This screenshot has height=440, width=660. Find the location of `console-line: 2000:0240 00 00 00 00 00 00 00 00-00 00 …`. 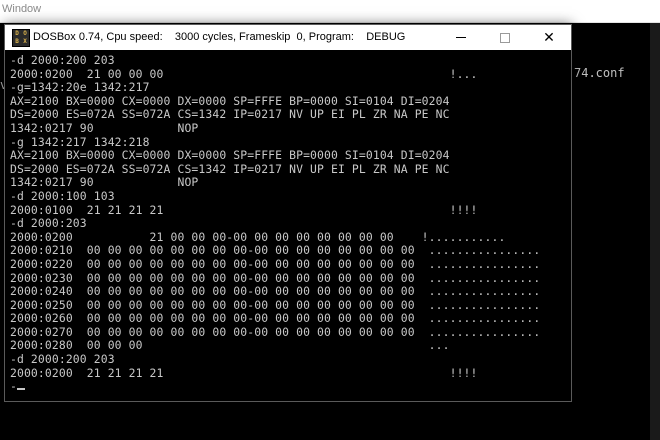

console-line: 2000:0240 00 00 00 00 00 00 00 00-00 00 … is located at coordinates (275, 291).